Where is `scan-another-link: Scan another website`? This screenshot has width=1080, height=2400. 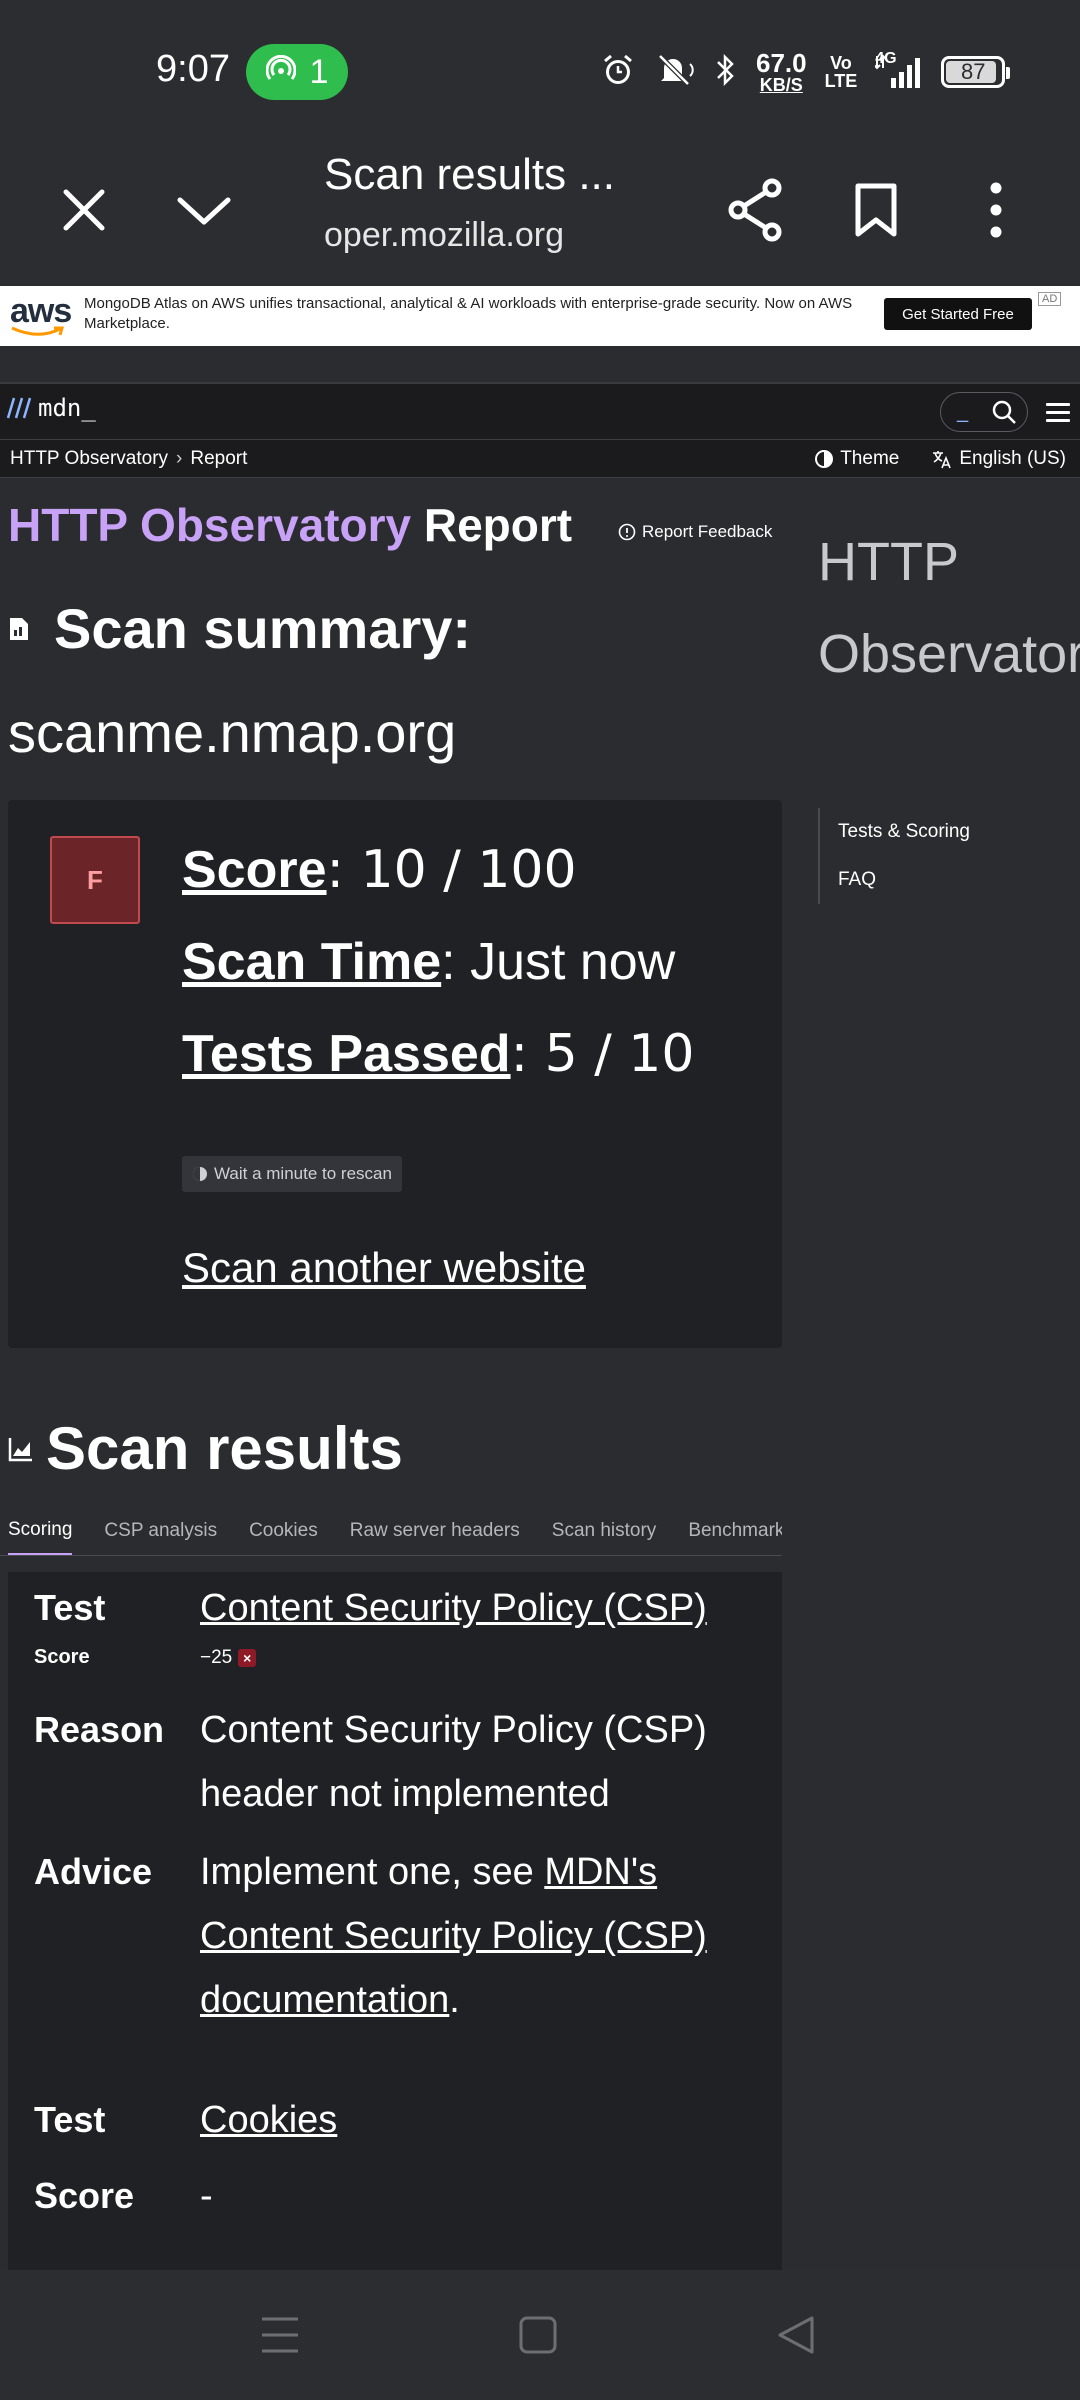
scan-another-link: Scan another website is located at coordinates (384, 1268).